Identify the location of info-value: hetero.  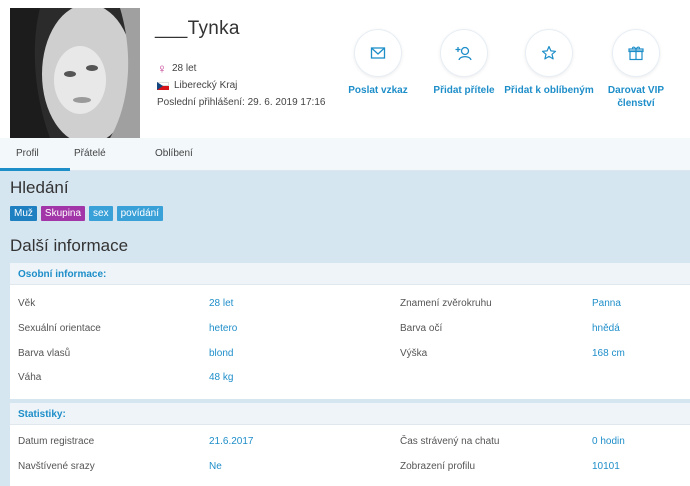
(223, 328).